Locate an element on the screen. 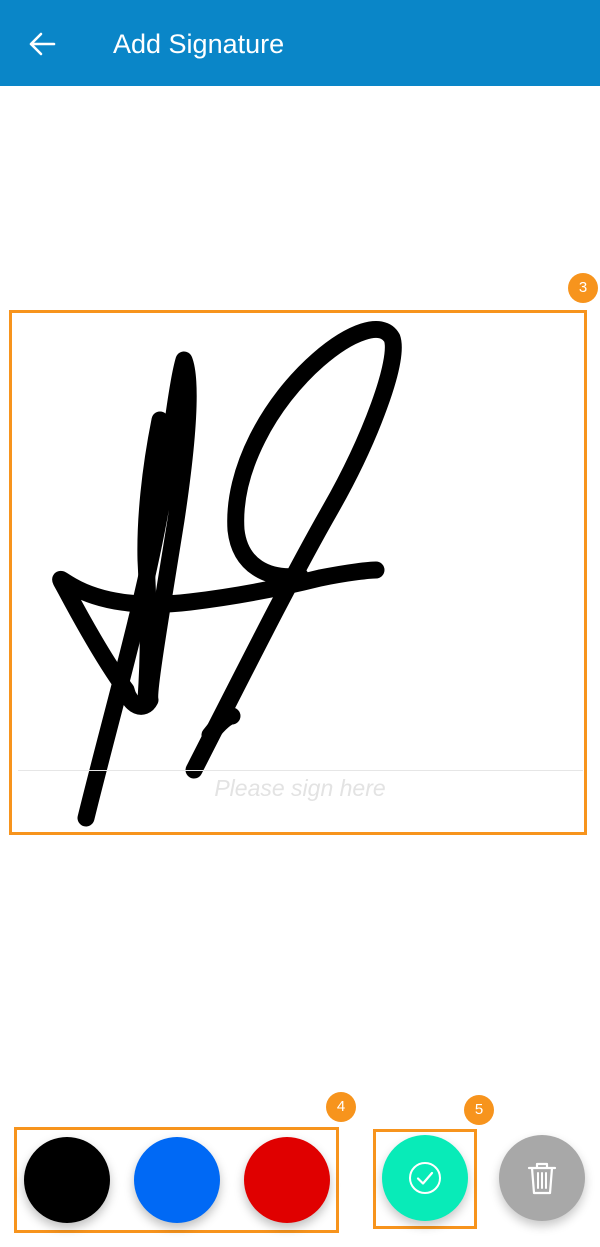 The width and height of the screenshot is (600, 1247). color-swatch-red is located at coordinates (287, 1180).